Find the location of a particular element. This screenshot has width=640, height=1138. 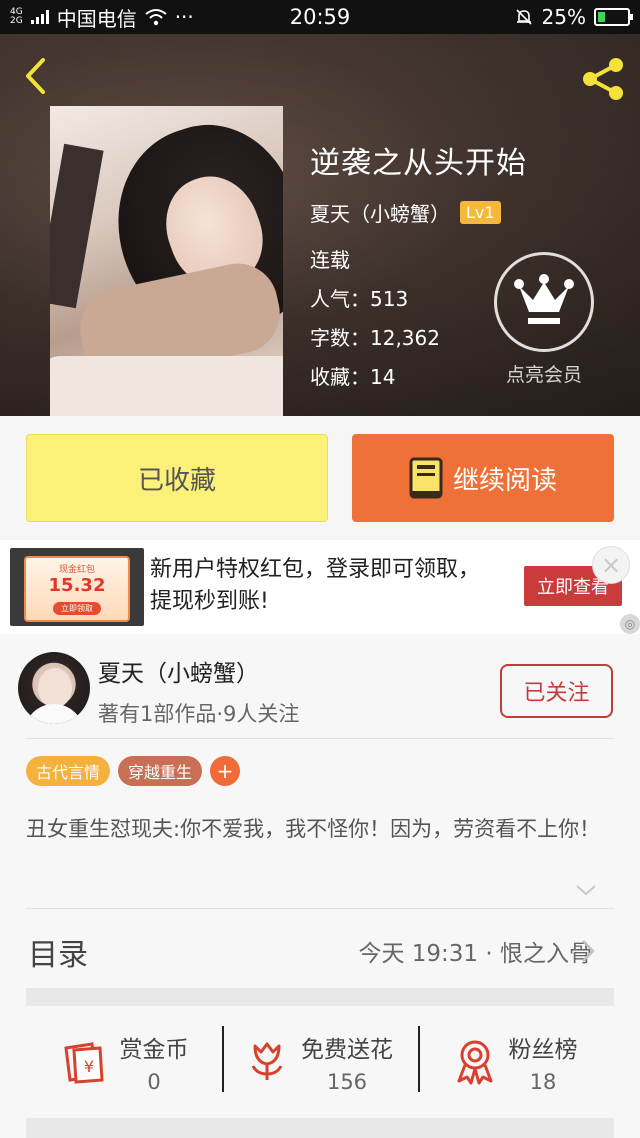

stat-flowers-label: 免费送花 is located at coordinates (347, 1050).